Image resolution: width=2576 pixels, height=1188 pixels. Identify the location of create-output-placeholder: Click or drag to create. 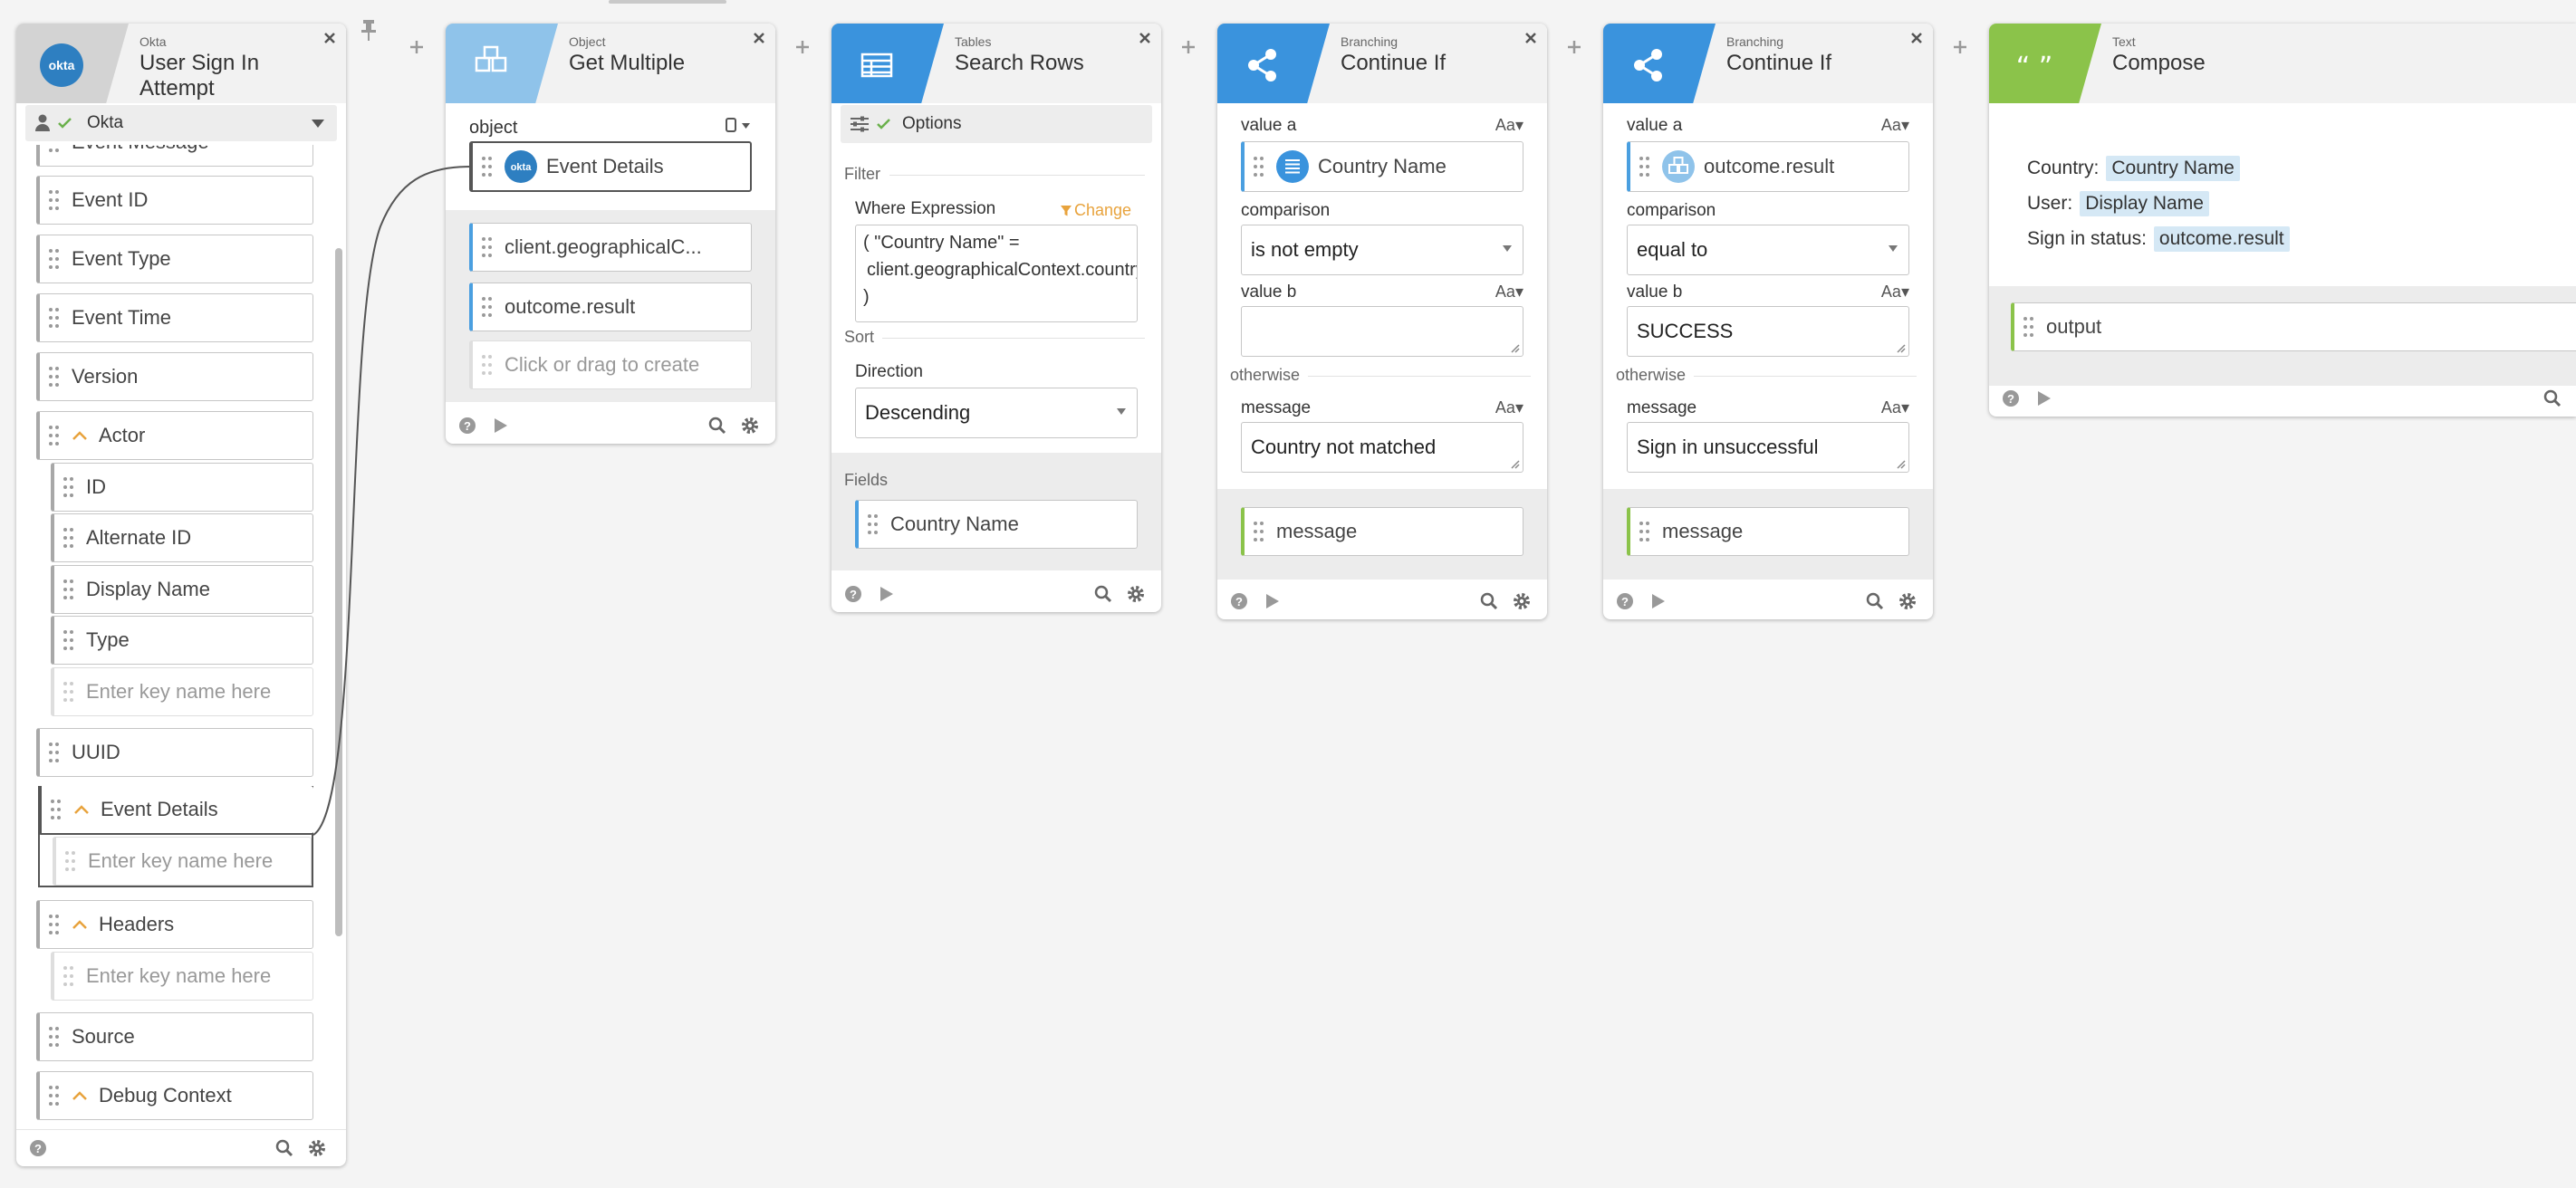
(610, 364).